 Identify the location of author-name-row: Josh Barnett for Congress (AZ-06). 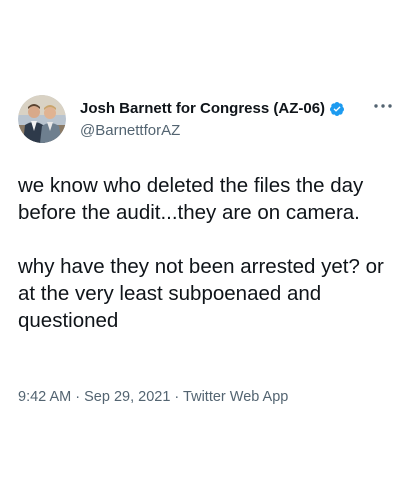
(212, 108).